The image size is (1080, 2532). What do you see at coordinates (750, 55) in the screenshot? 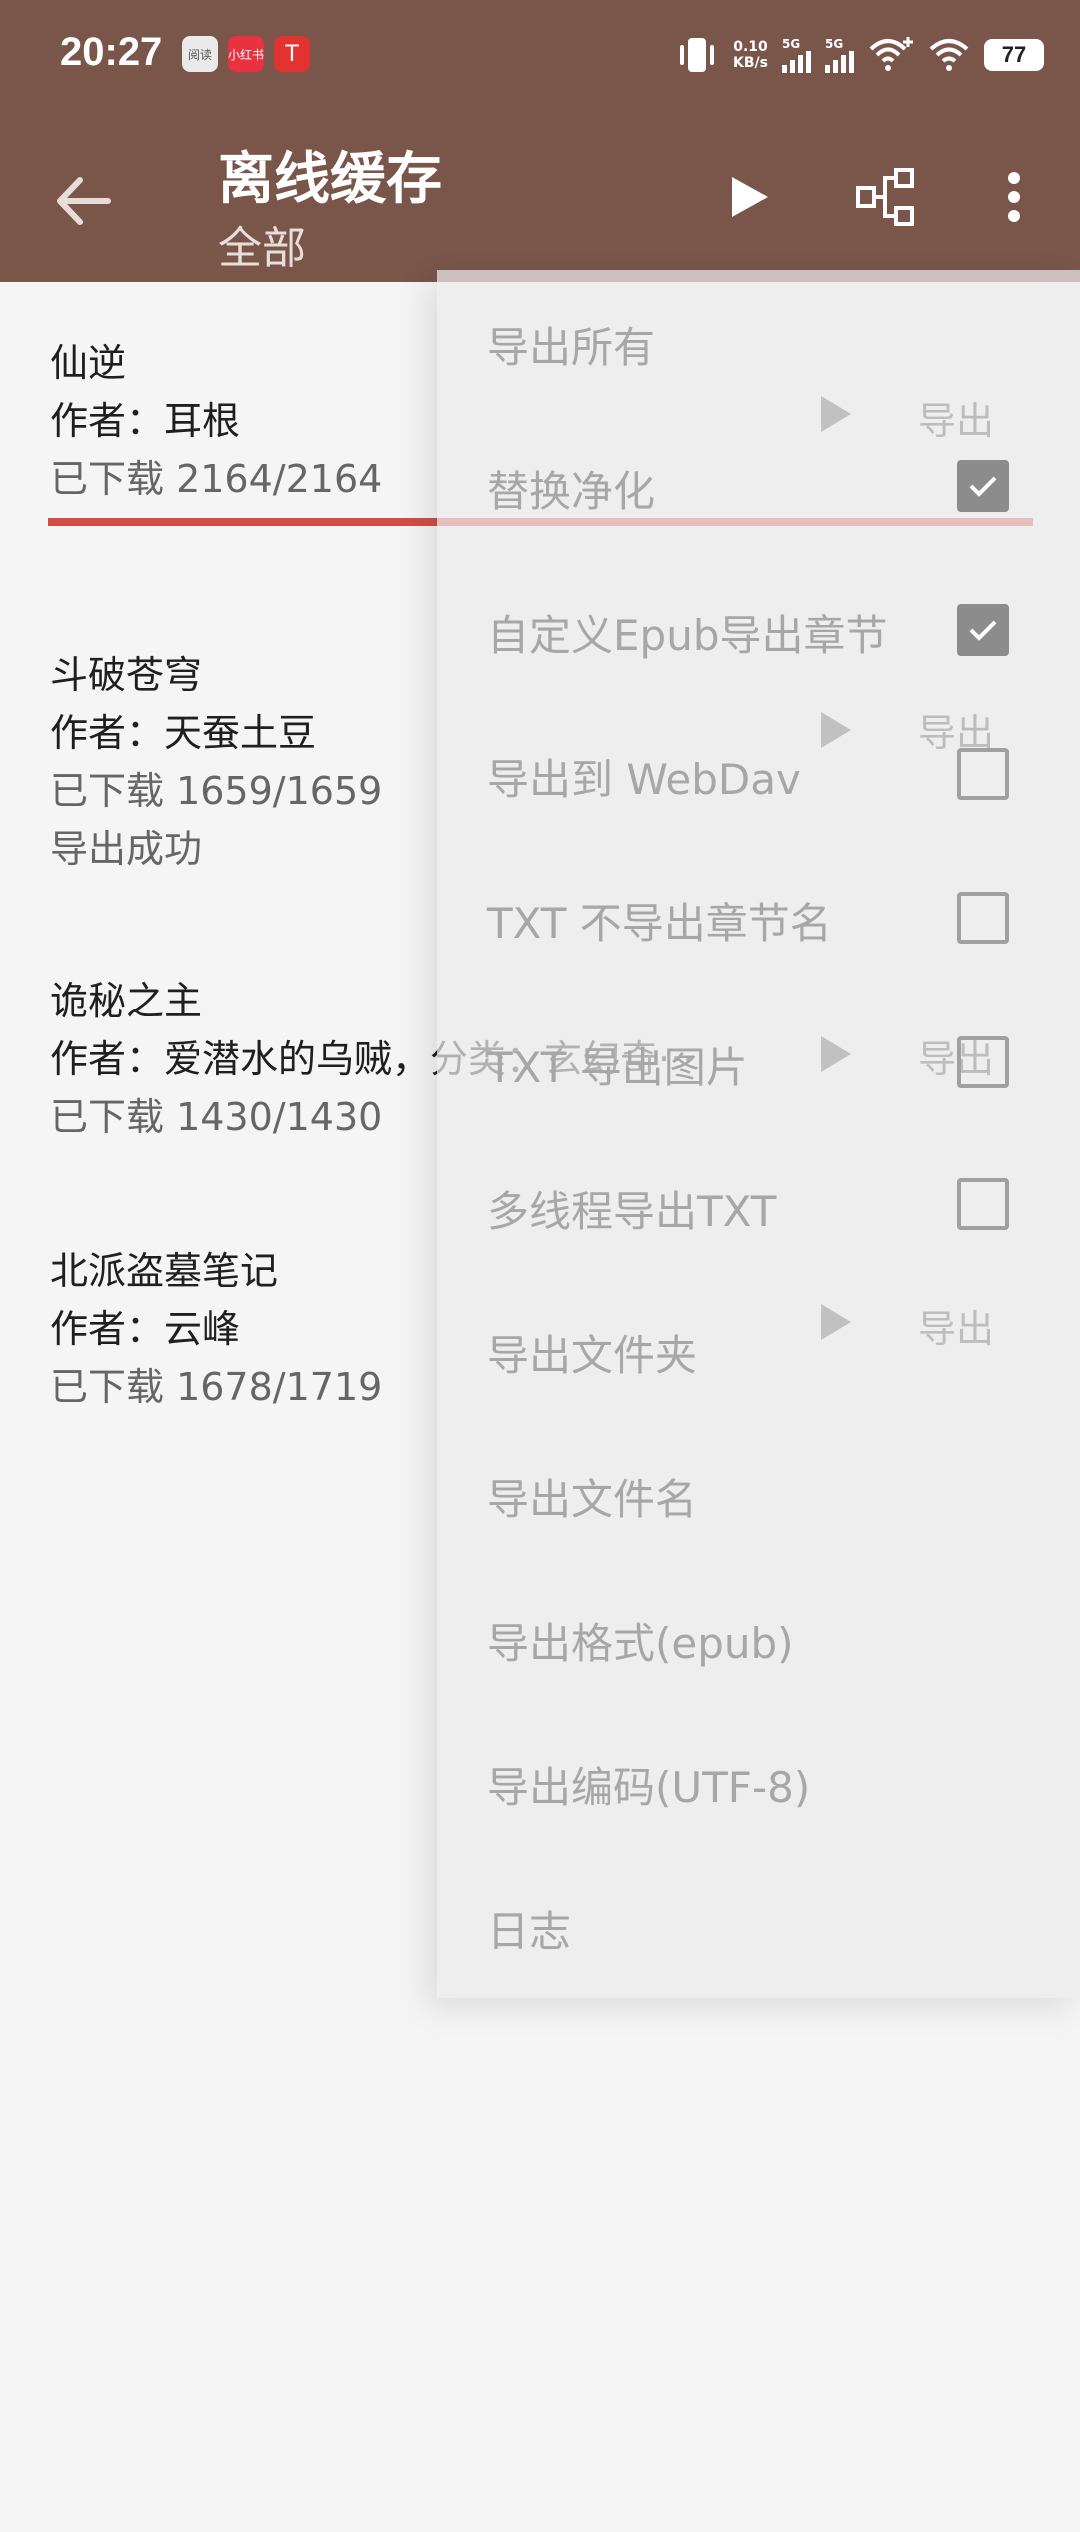
I see `network-speed: 0.10 KB/s` at bounding box center [750, 55].